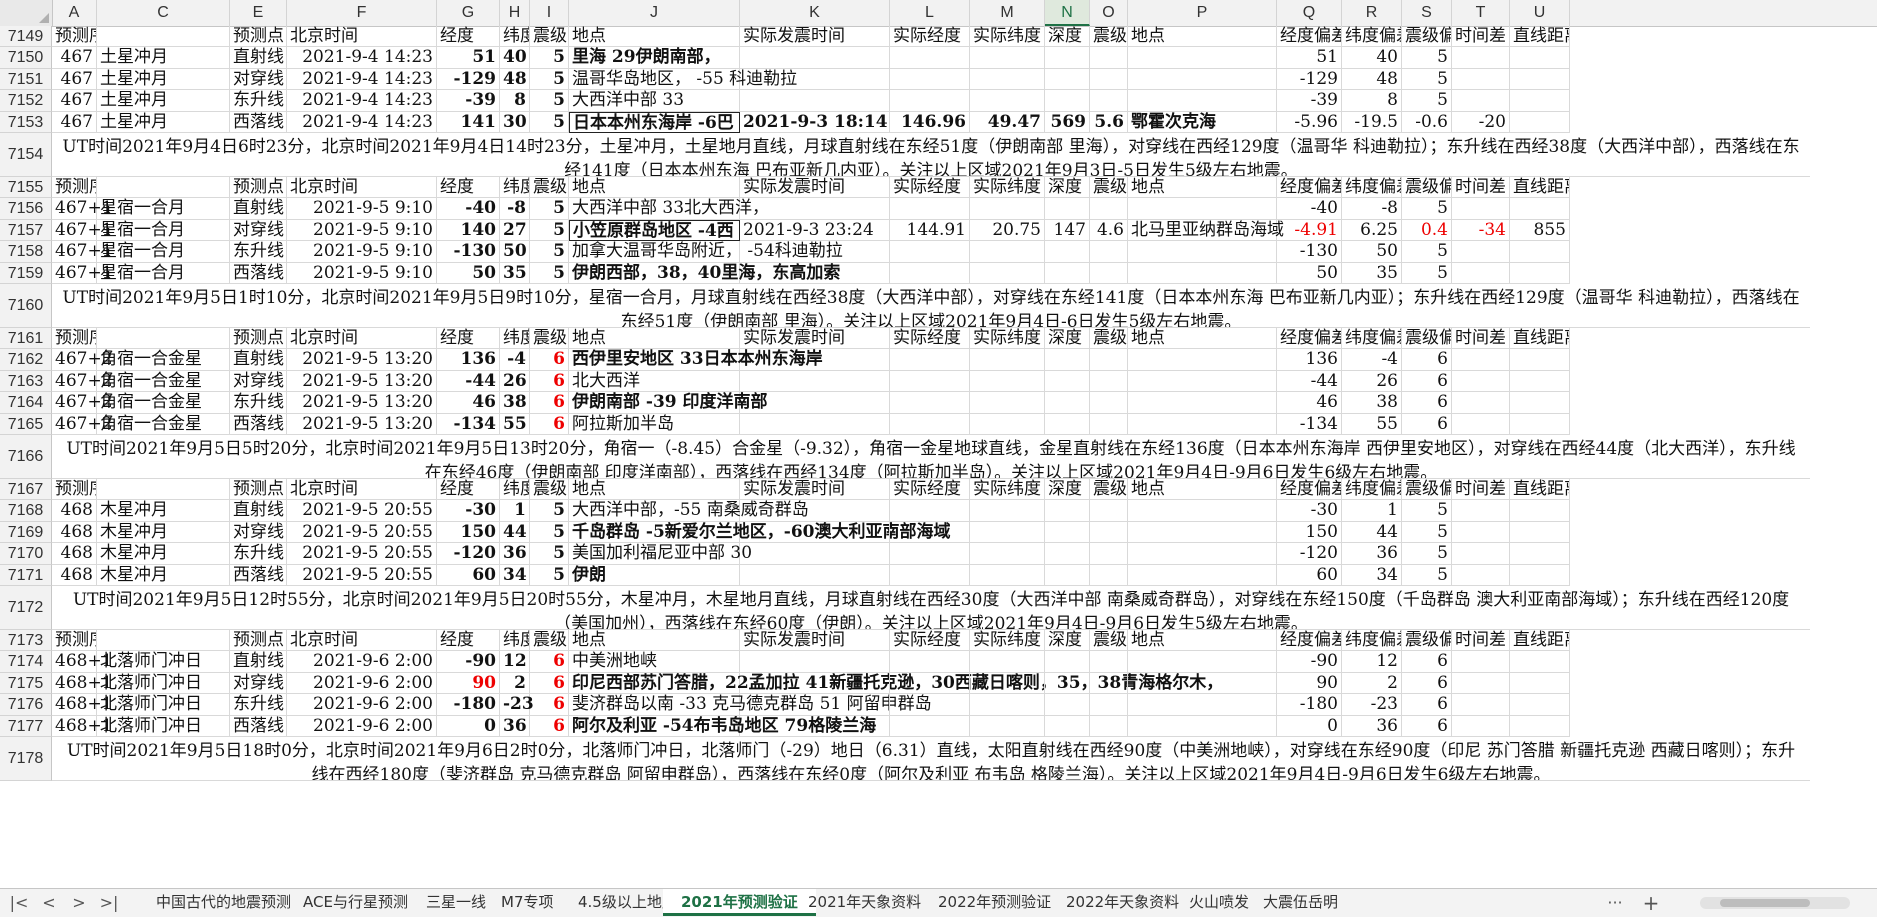  What do you see at coordinates (26, 381) in the screenshot?
I see `row-number: 7163` at bounding box center [26, 381].